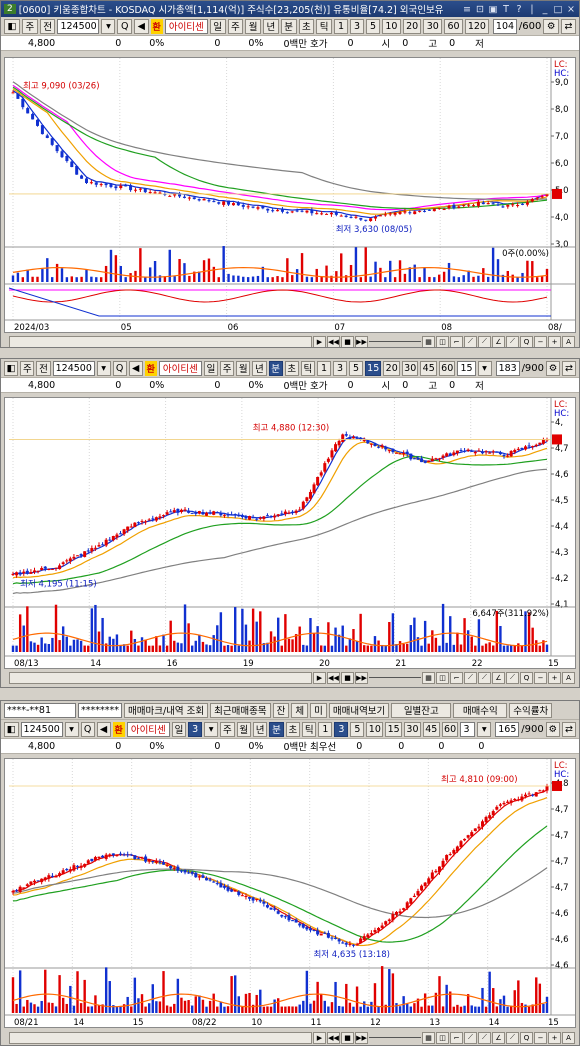 The image size is (580, 1046). I want to click on trade-mark-button: 매매마크/내역 조회, so click(166, 710).